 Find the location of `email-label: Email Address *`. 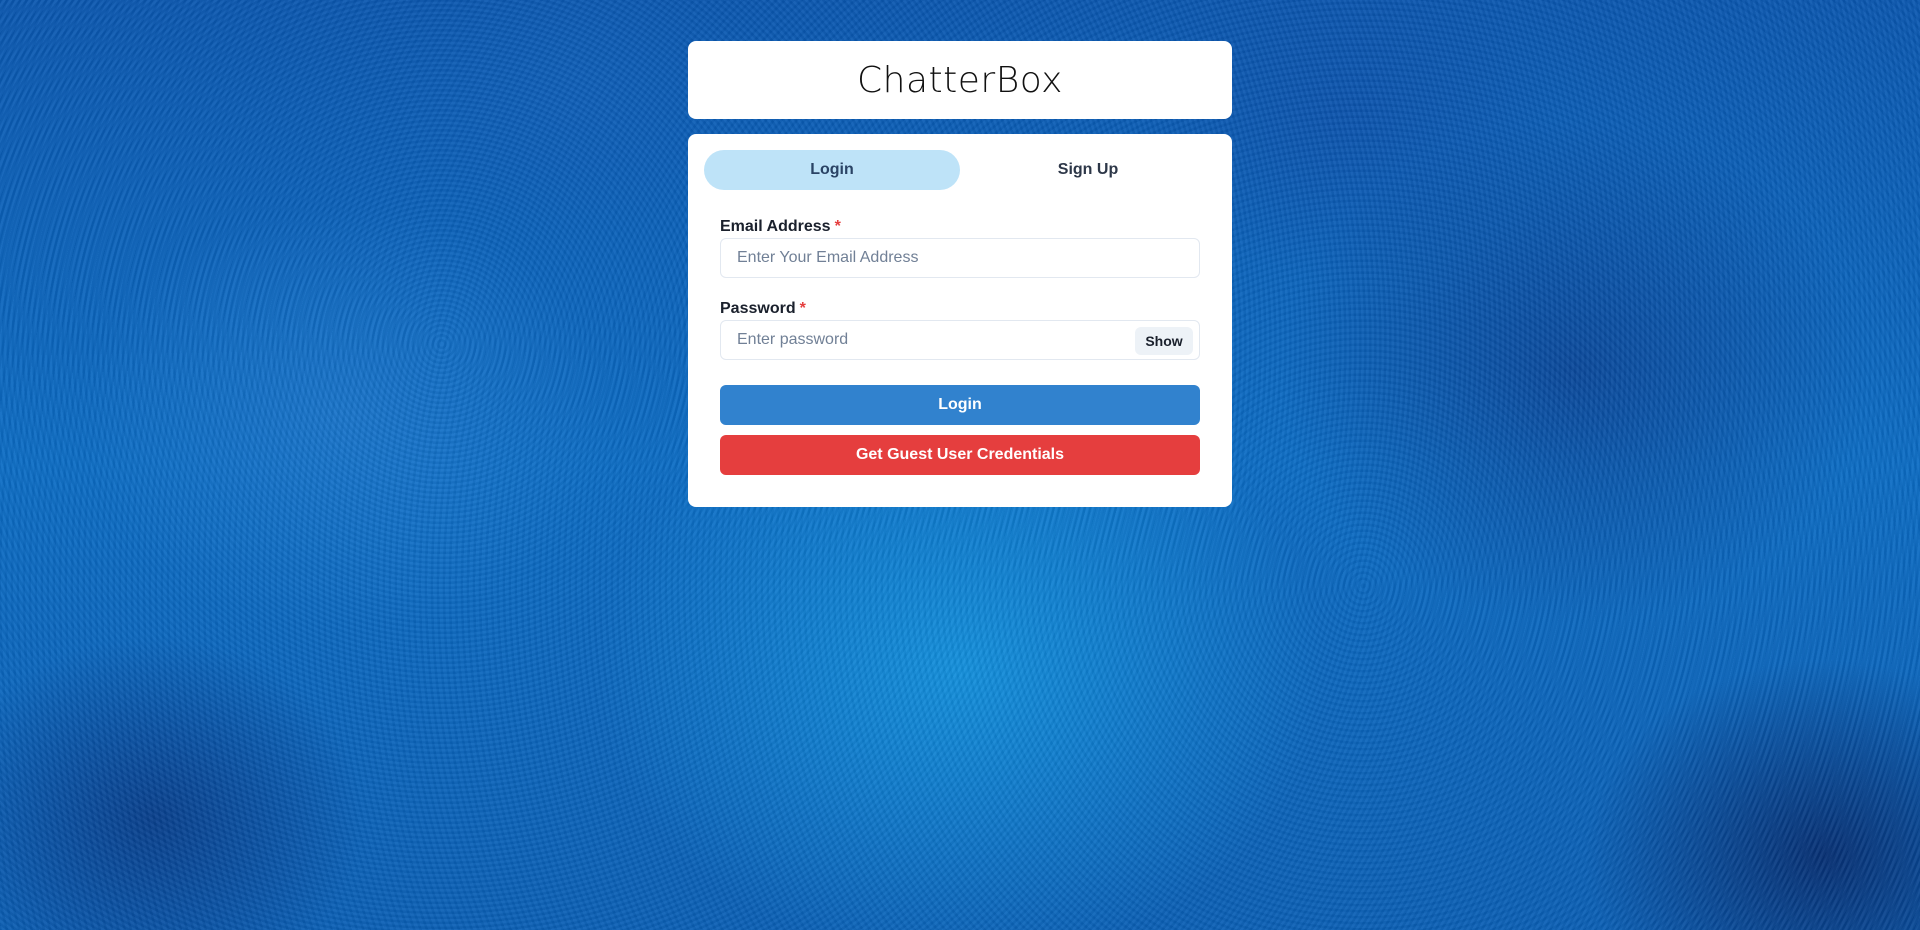

email-label: Email Address * is located at coordinates (780, 227).